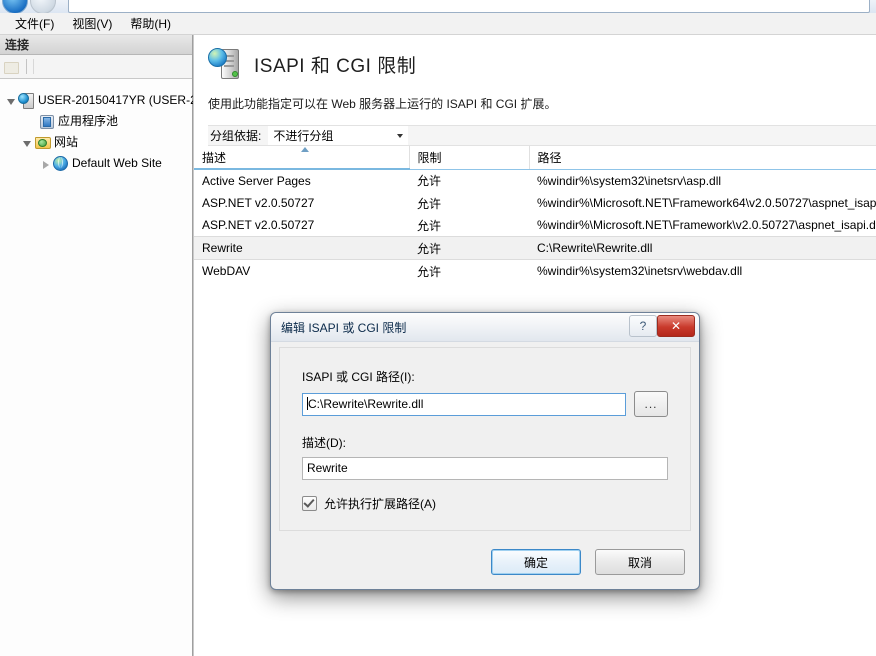  Describe the element at coordinates (535, 58) in the screenshot. I see `page-header: ISAPI 和 CGI 限制` at that location.